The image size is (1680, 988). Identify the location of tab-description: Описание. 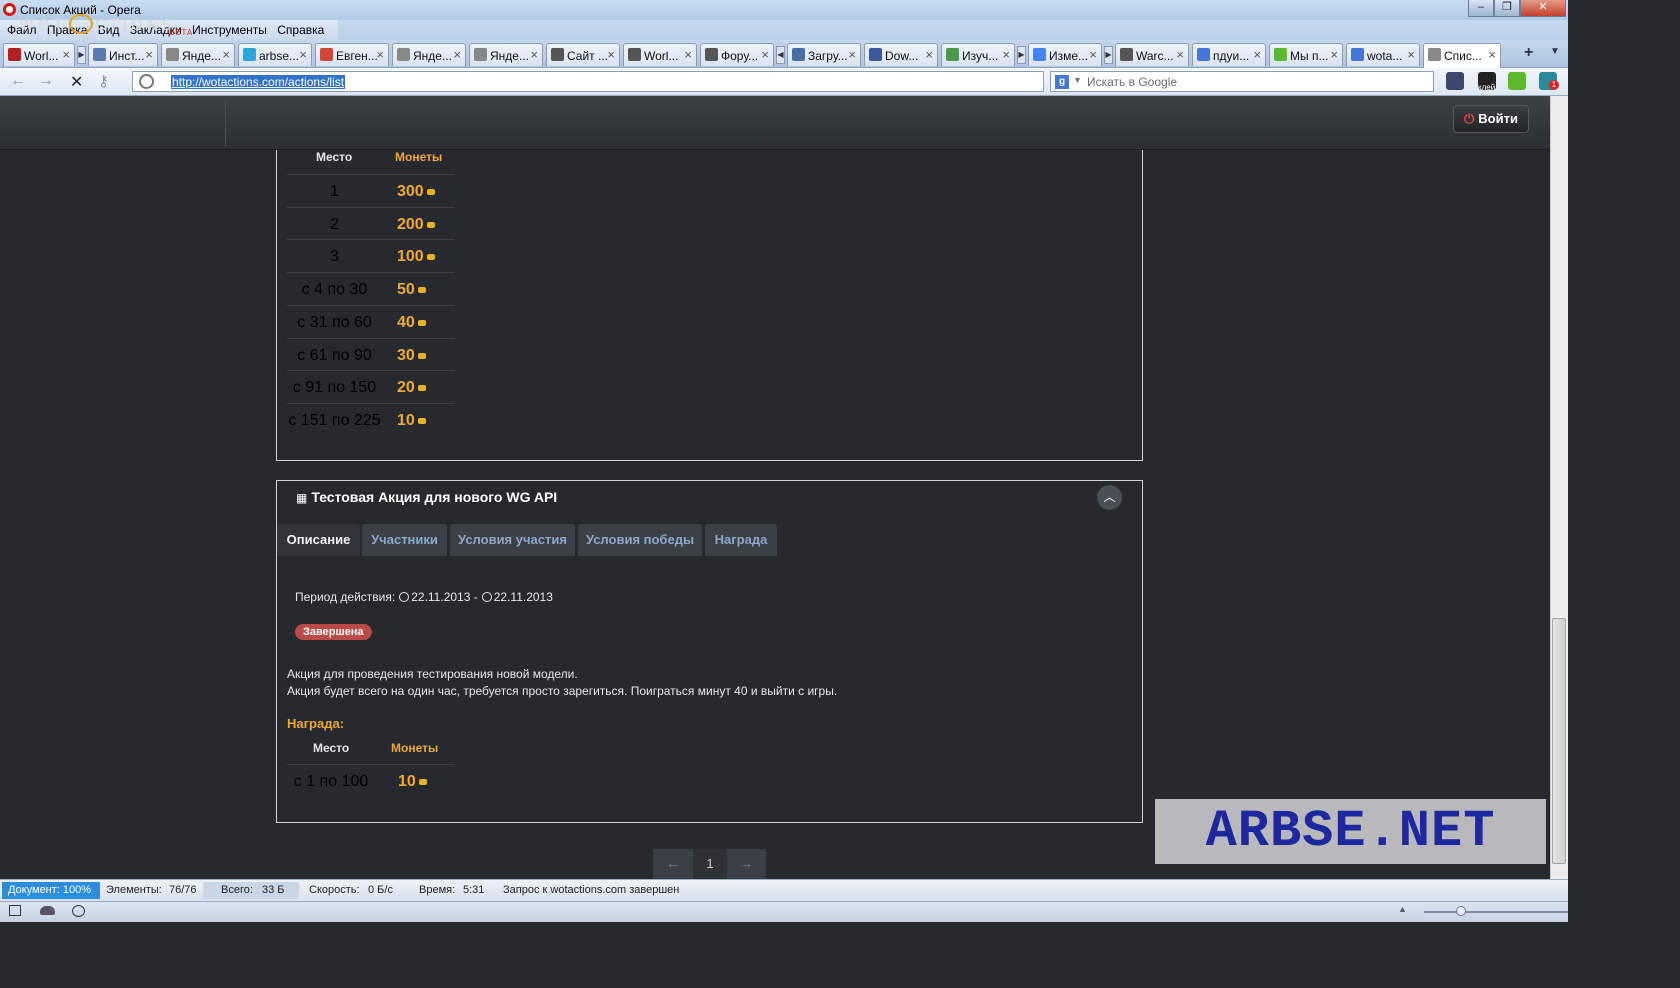
(318, 540).